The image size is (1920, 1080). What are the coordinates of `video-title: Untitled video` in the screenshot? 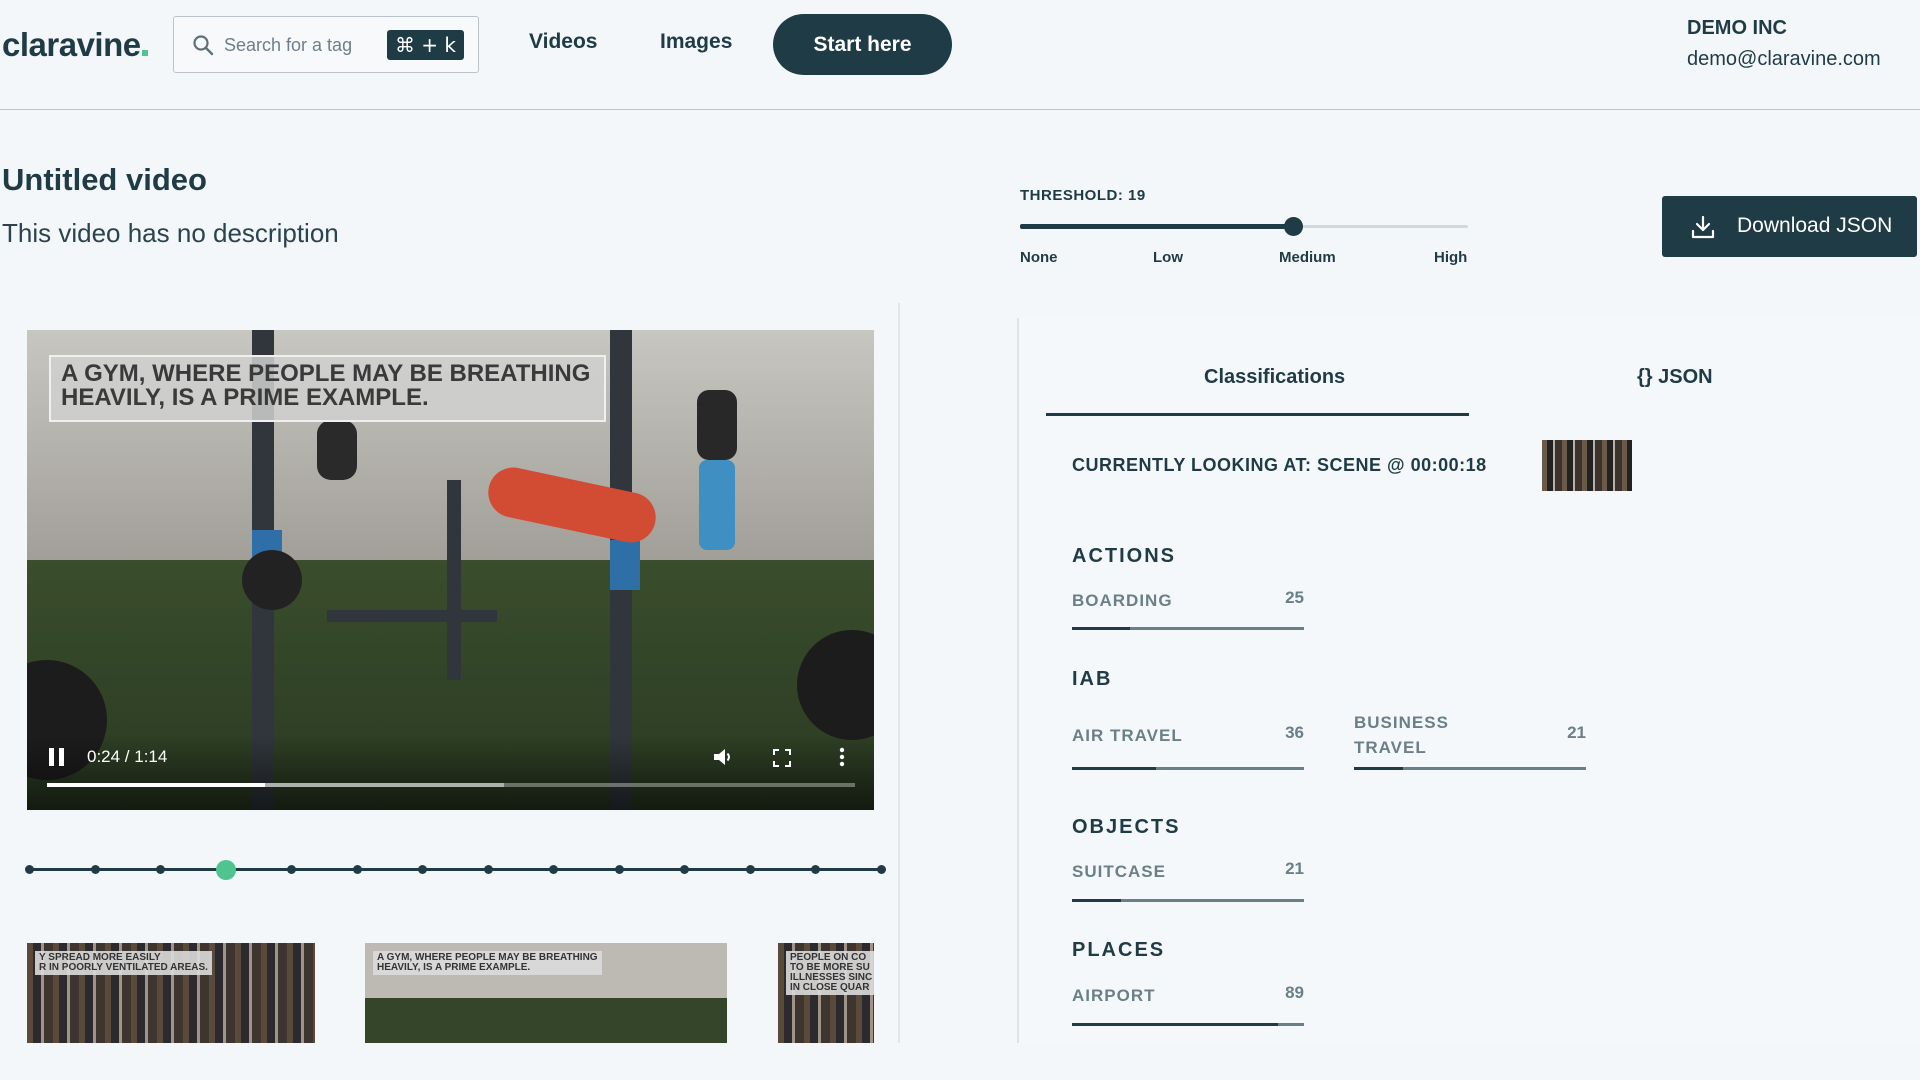 It's located at (104, 179).